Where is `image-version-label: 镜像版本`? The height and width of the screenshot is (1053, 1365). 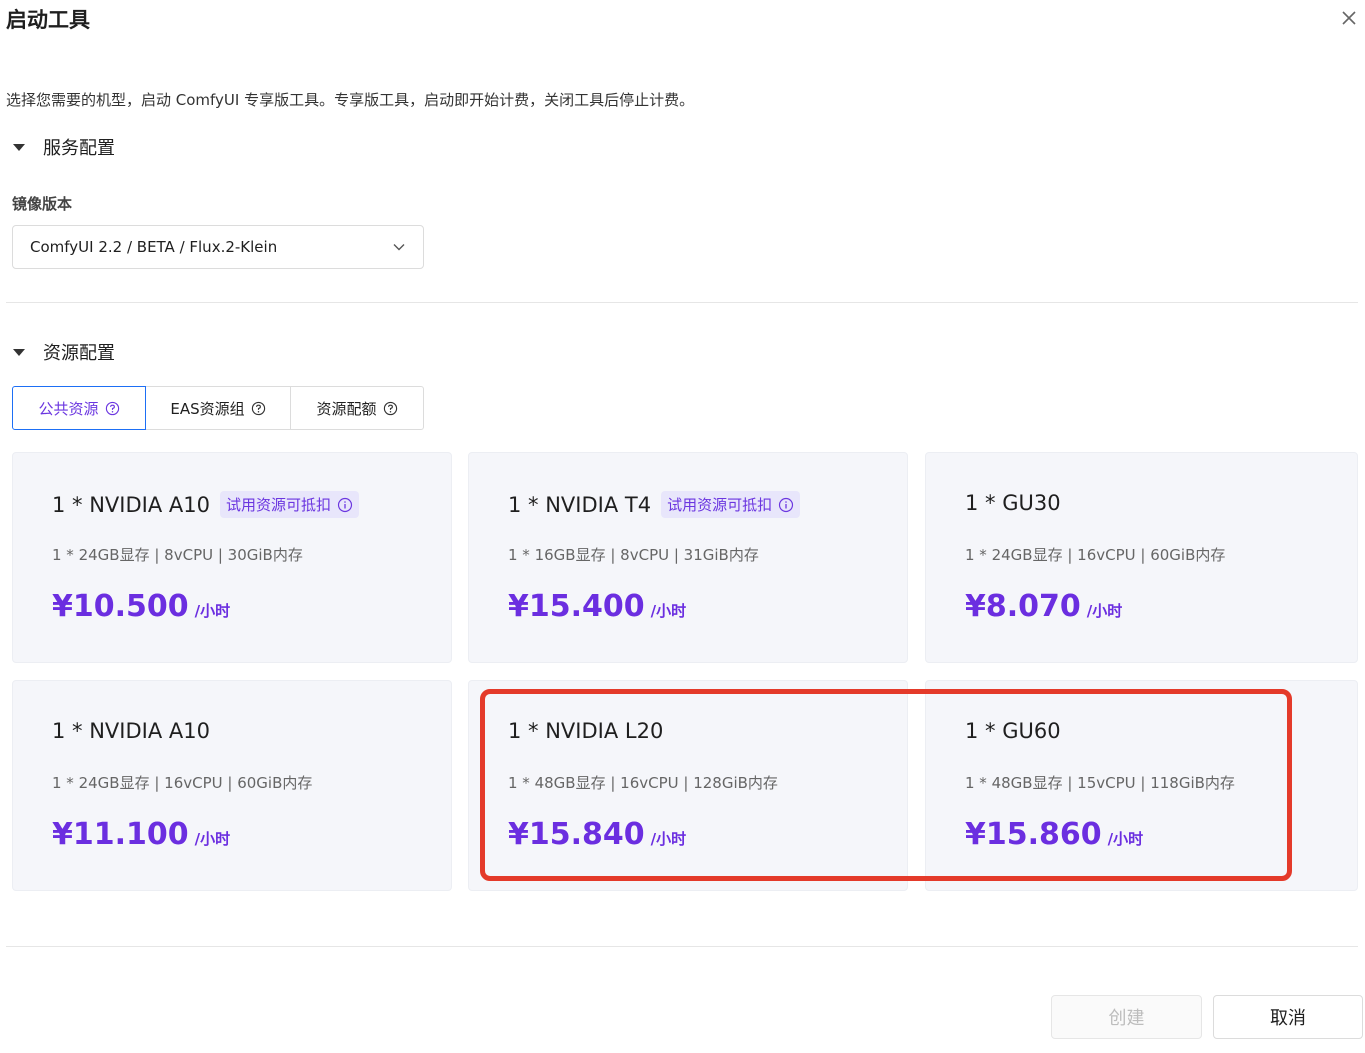 image-version-label: 镜像版本 is located at coordinates (42, 204).